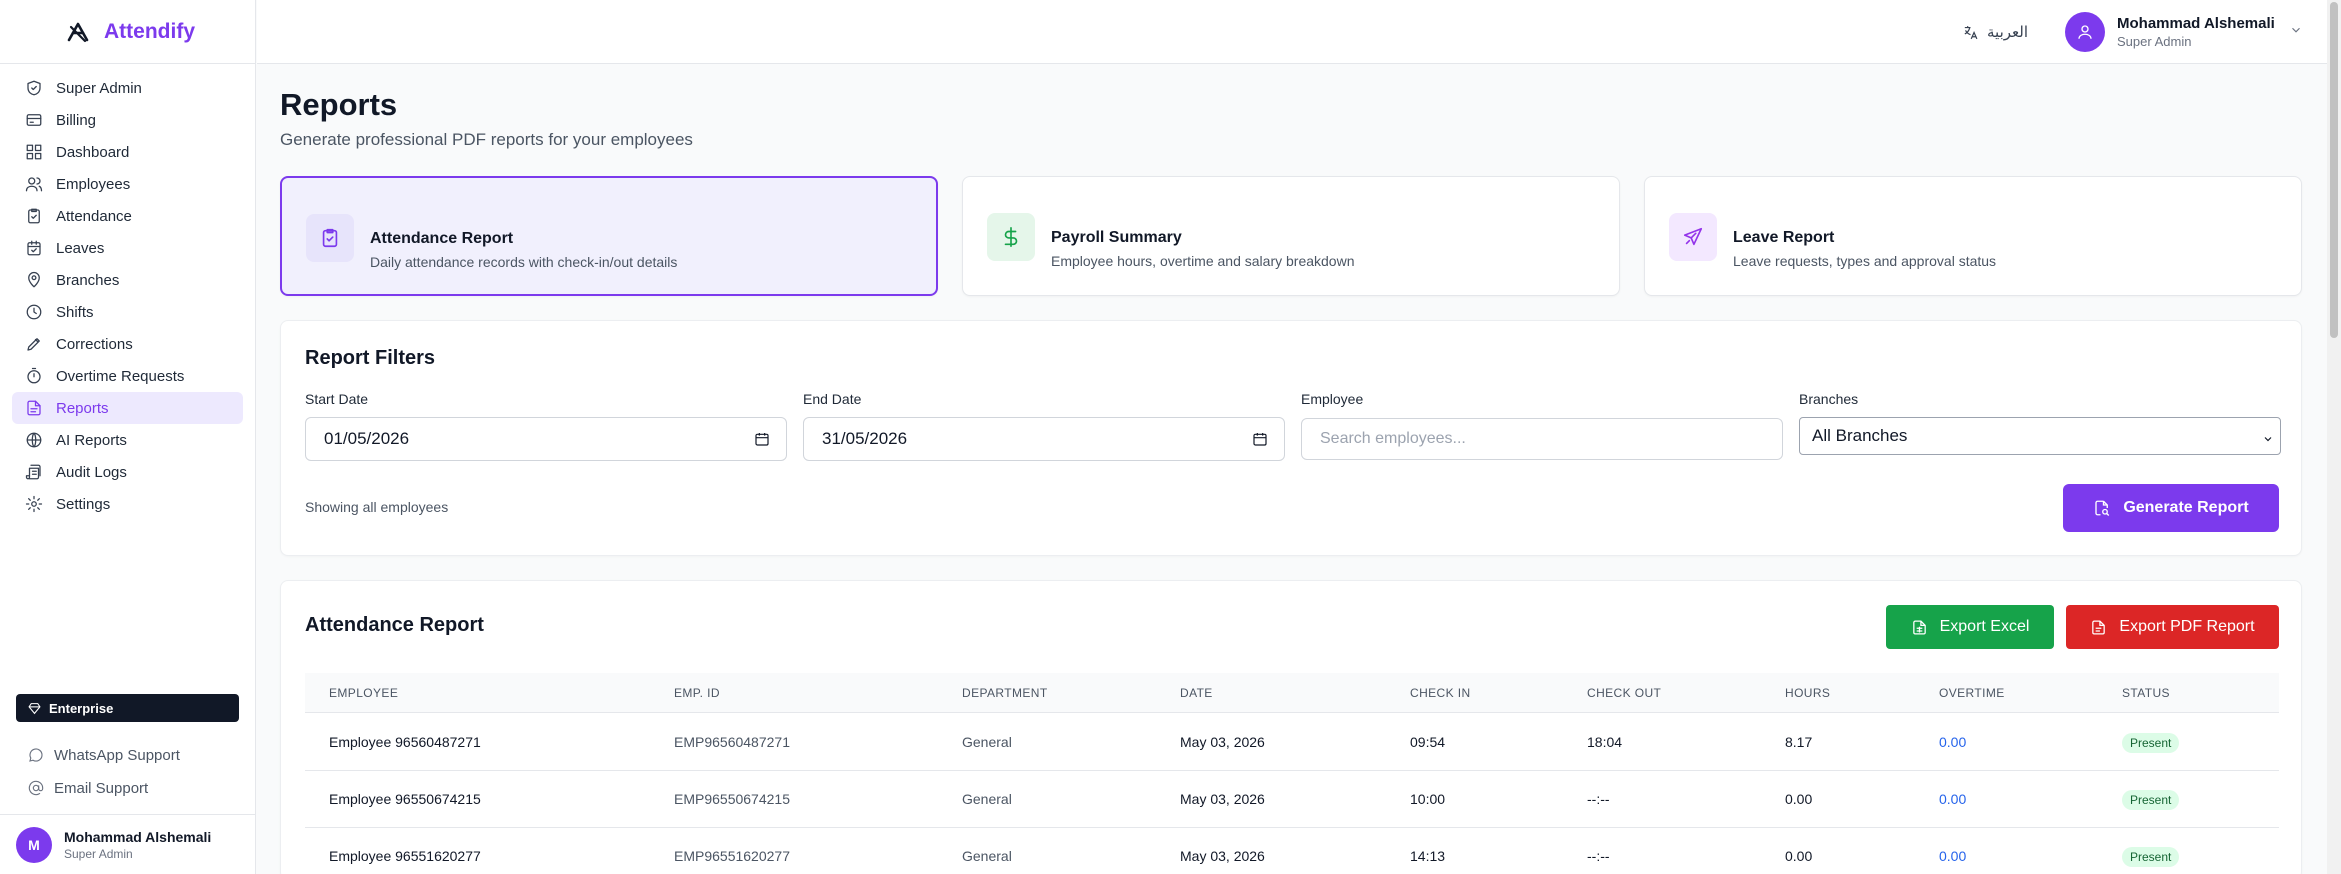 The height and width of the screenshot is (874, 2341). What do you see at coordinates (1196, 693) in the screenshot?
I see `column-header-date: DATE` at bounding box center [1196, 693].